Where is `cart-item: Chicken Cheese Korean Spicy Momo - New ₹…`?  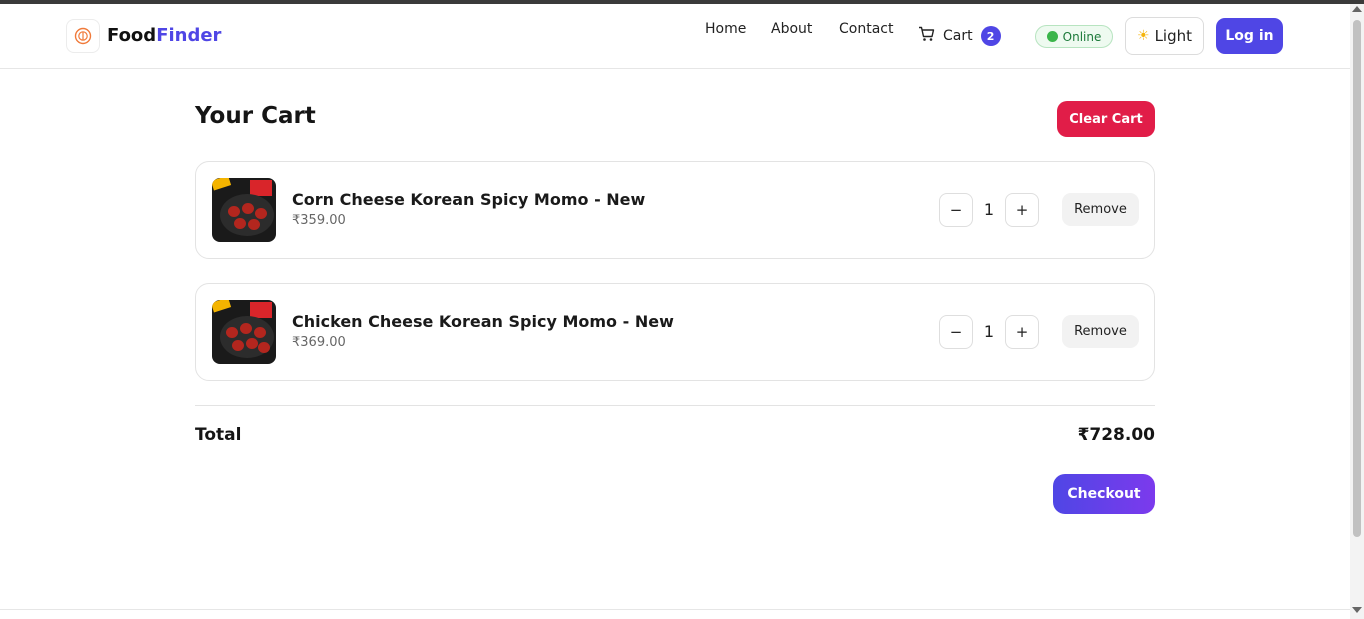
cart-item: Chicken Cheese Korean Spicy Momo - New ₹… is located at coordinates (675, 332).